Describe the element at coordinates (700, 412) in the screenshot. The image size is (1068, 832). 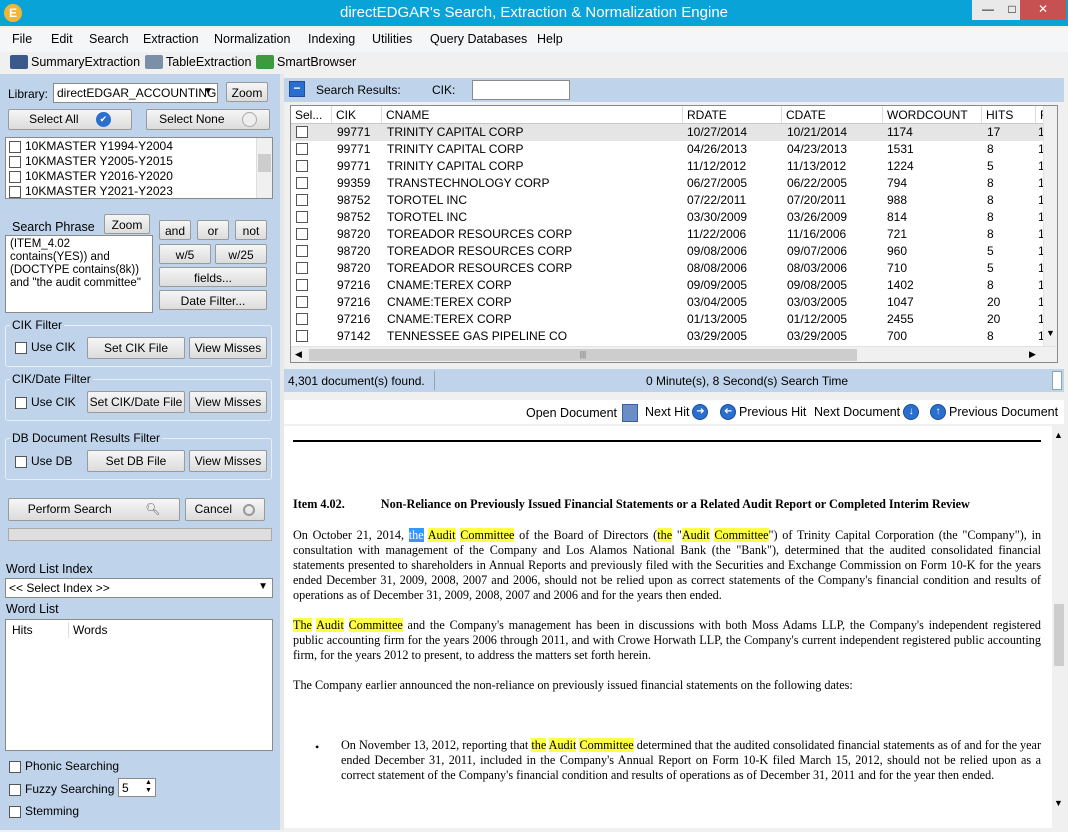
I see `arrow-right-icon: ➜` at that location.